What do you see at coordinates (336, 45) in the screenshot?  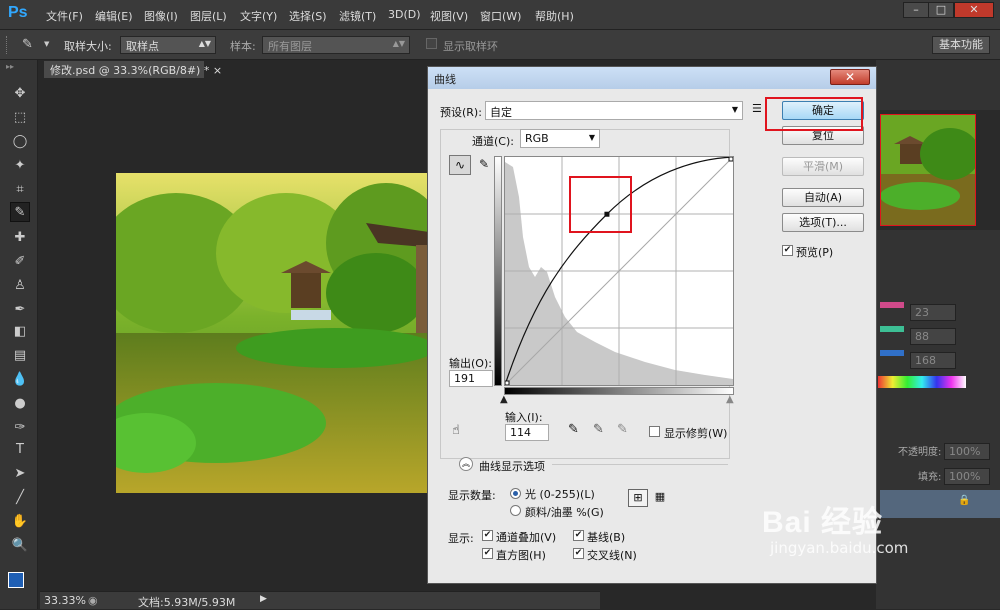 I see `sample-select: 所有图层 ▲▼` at bounding box center [336, 45].